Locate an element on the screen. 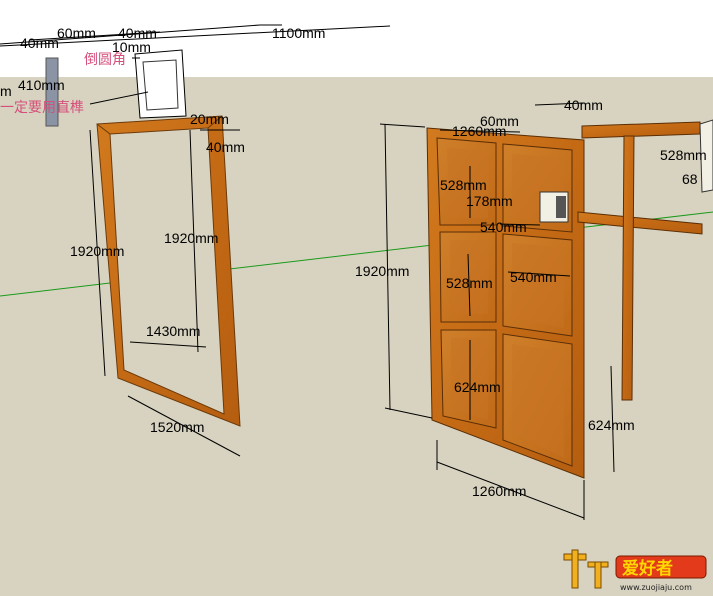 Image resolution: width=713 pixels, height=596 pixels. dim-60mm-top: 60mm is located at coordinates (76, 33).